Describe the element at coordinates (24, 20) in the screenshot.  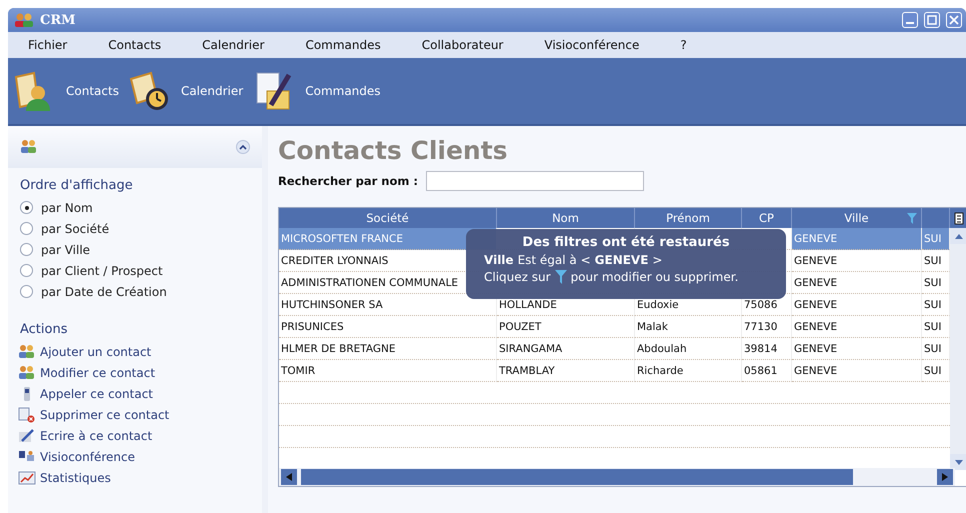
I see `app-icon` at that location.